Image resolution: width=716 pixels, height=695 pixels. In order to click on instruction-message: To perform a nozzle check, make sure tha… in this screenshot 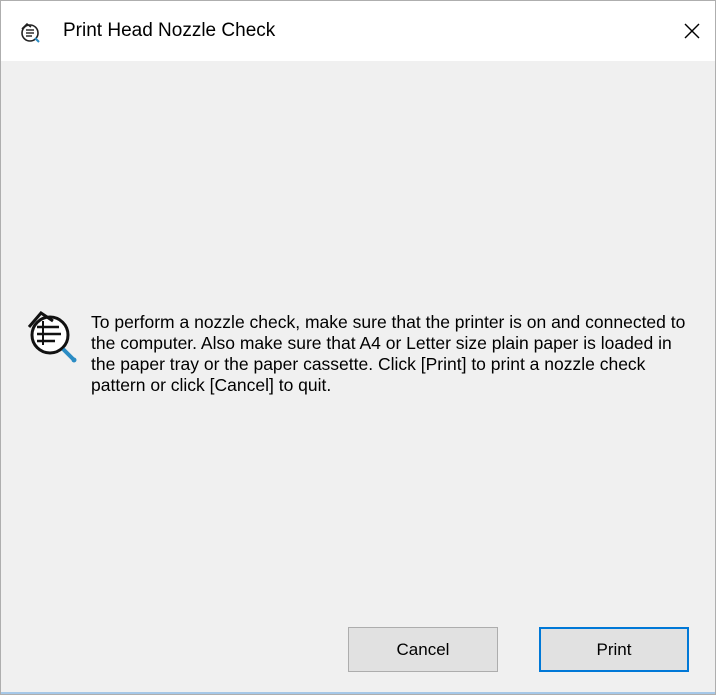, I will do `click(388, 353)`.